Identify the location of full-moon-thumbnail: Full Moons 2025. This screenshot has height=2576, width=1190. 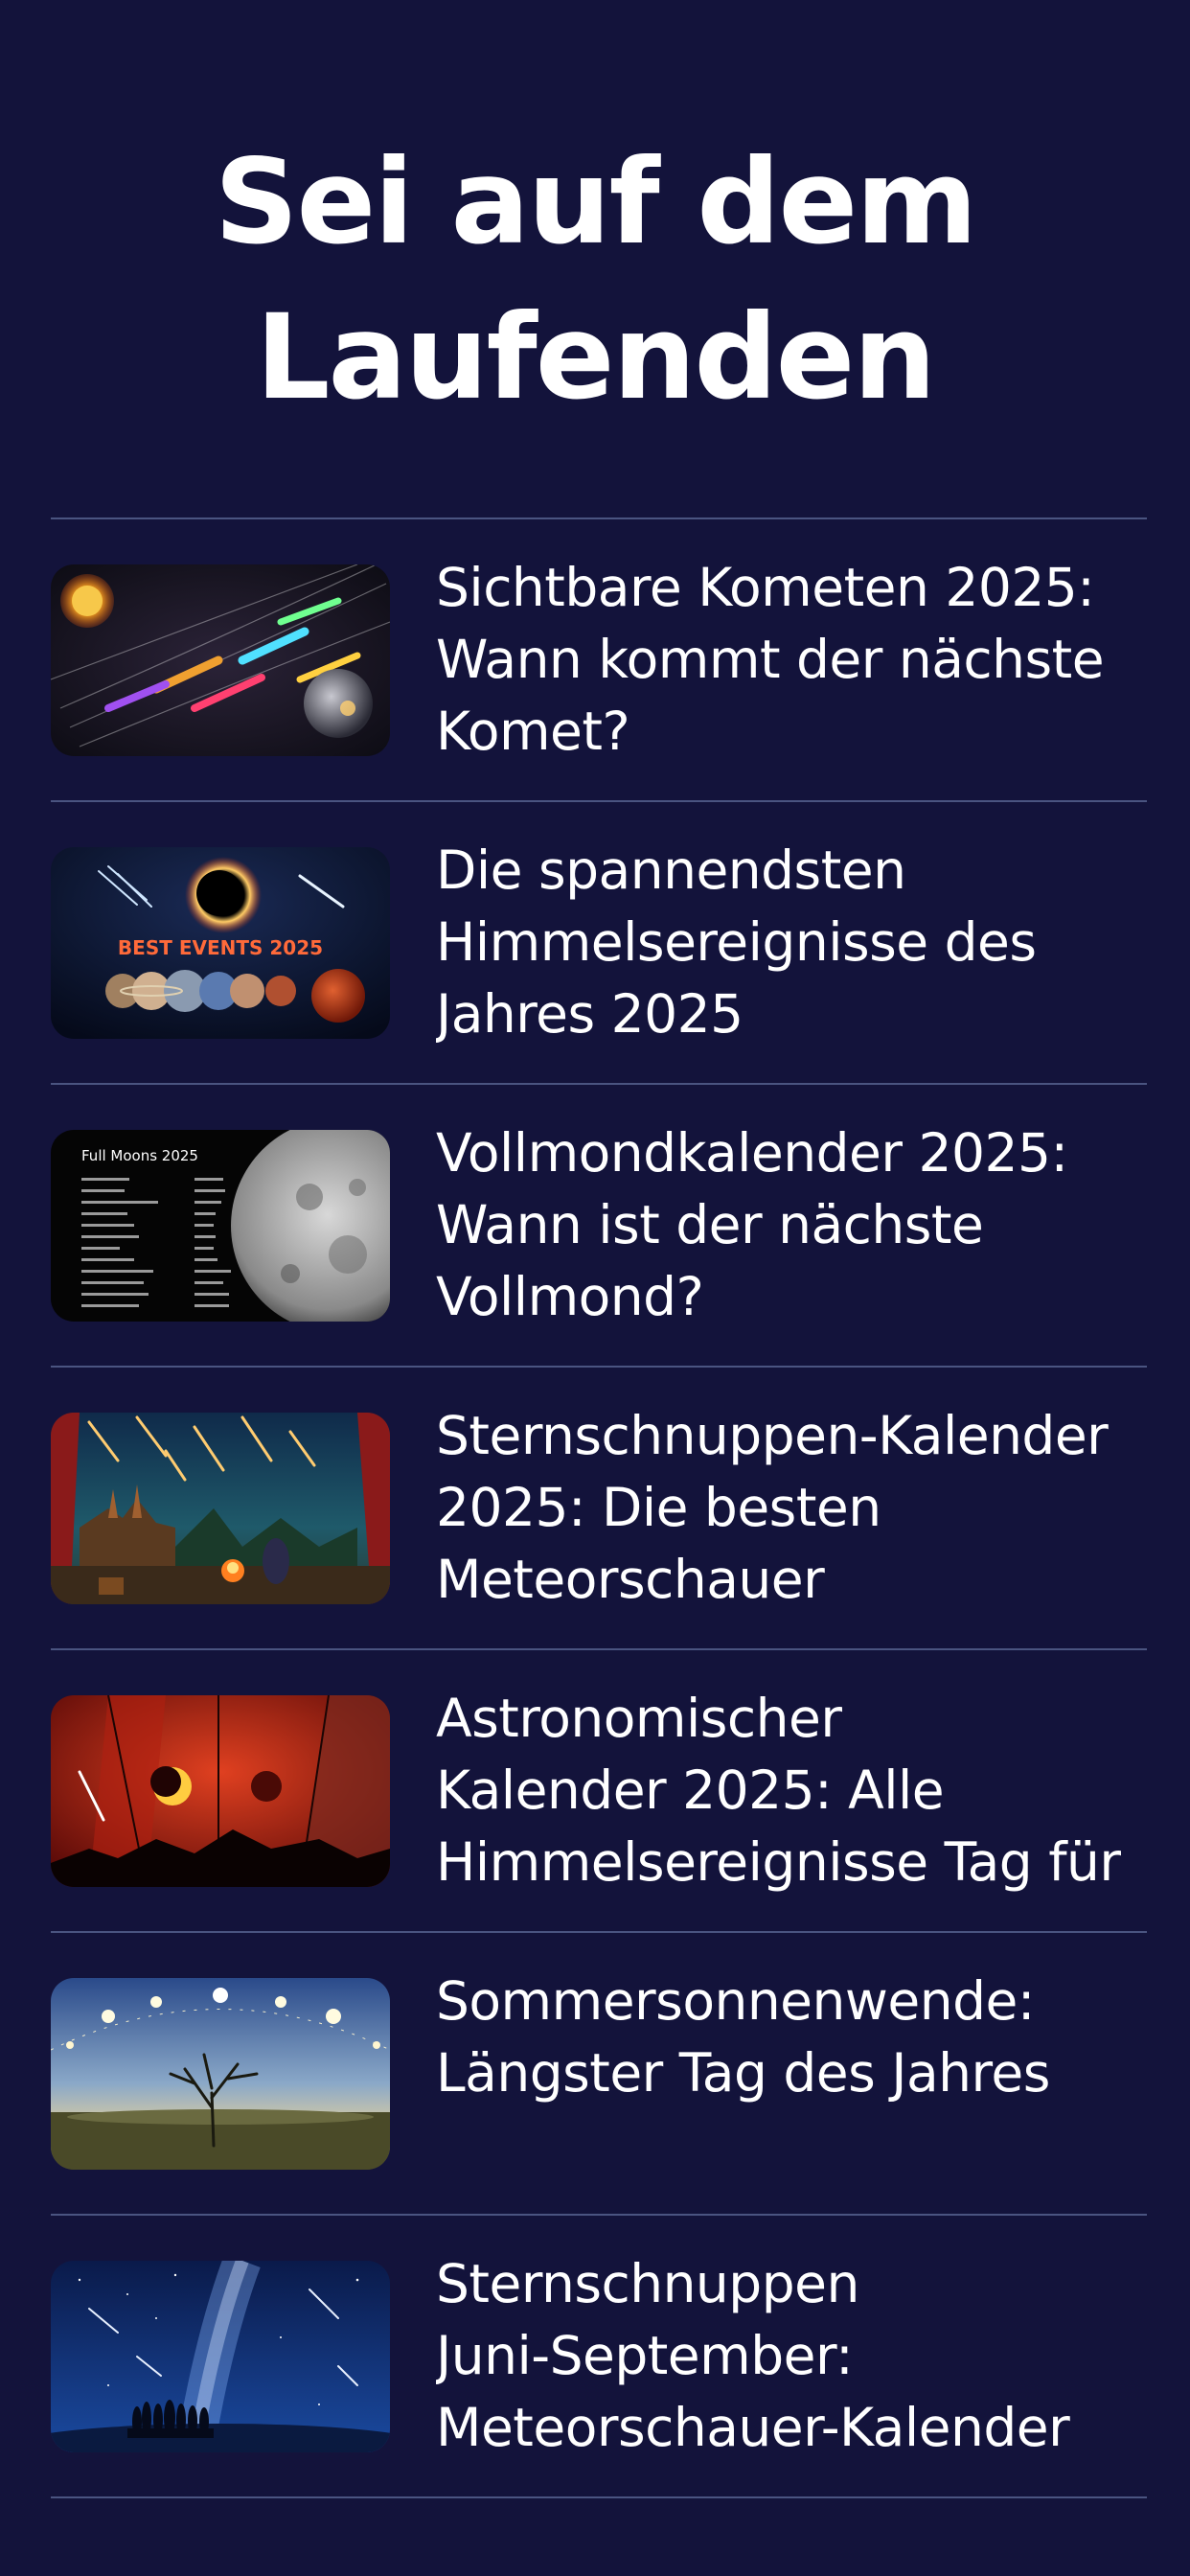
(221, 1225).